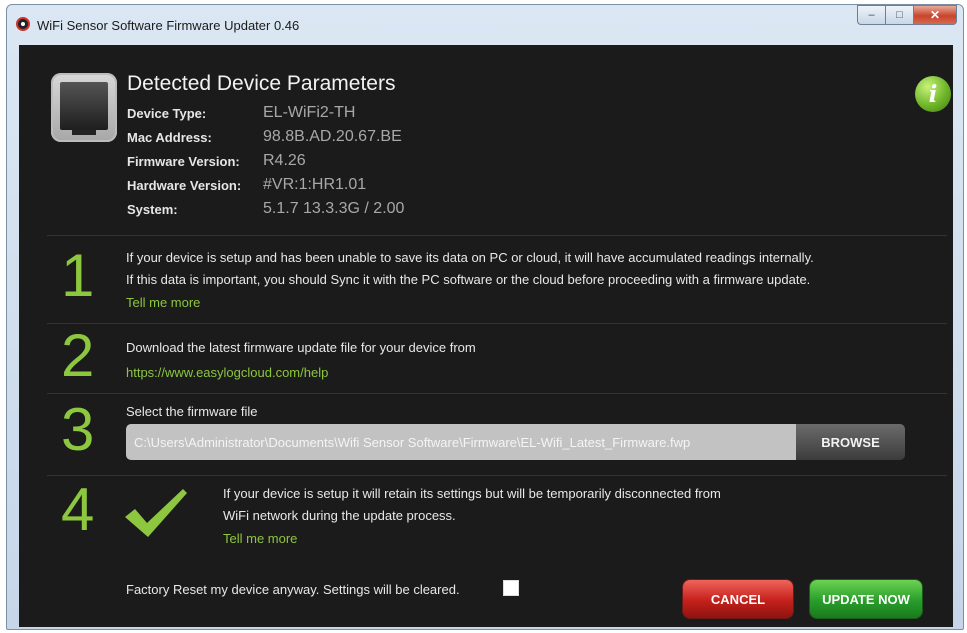 The width and height of the screenshot is (967, 633). I want to click on device-icon, so click(84, 107).